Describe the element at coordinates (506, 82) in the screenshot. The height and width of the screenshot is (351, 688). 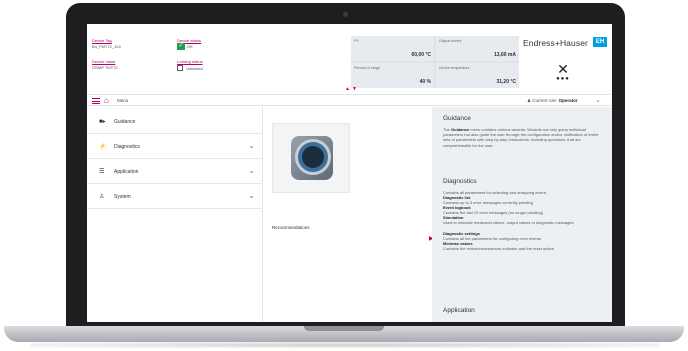
I see `measurement-value: 31,20 °C` at that location.